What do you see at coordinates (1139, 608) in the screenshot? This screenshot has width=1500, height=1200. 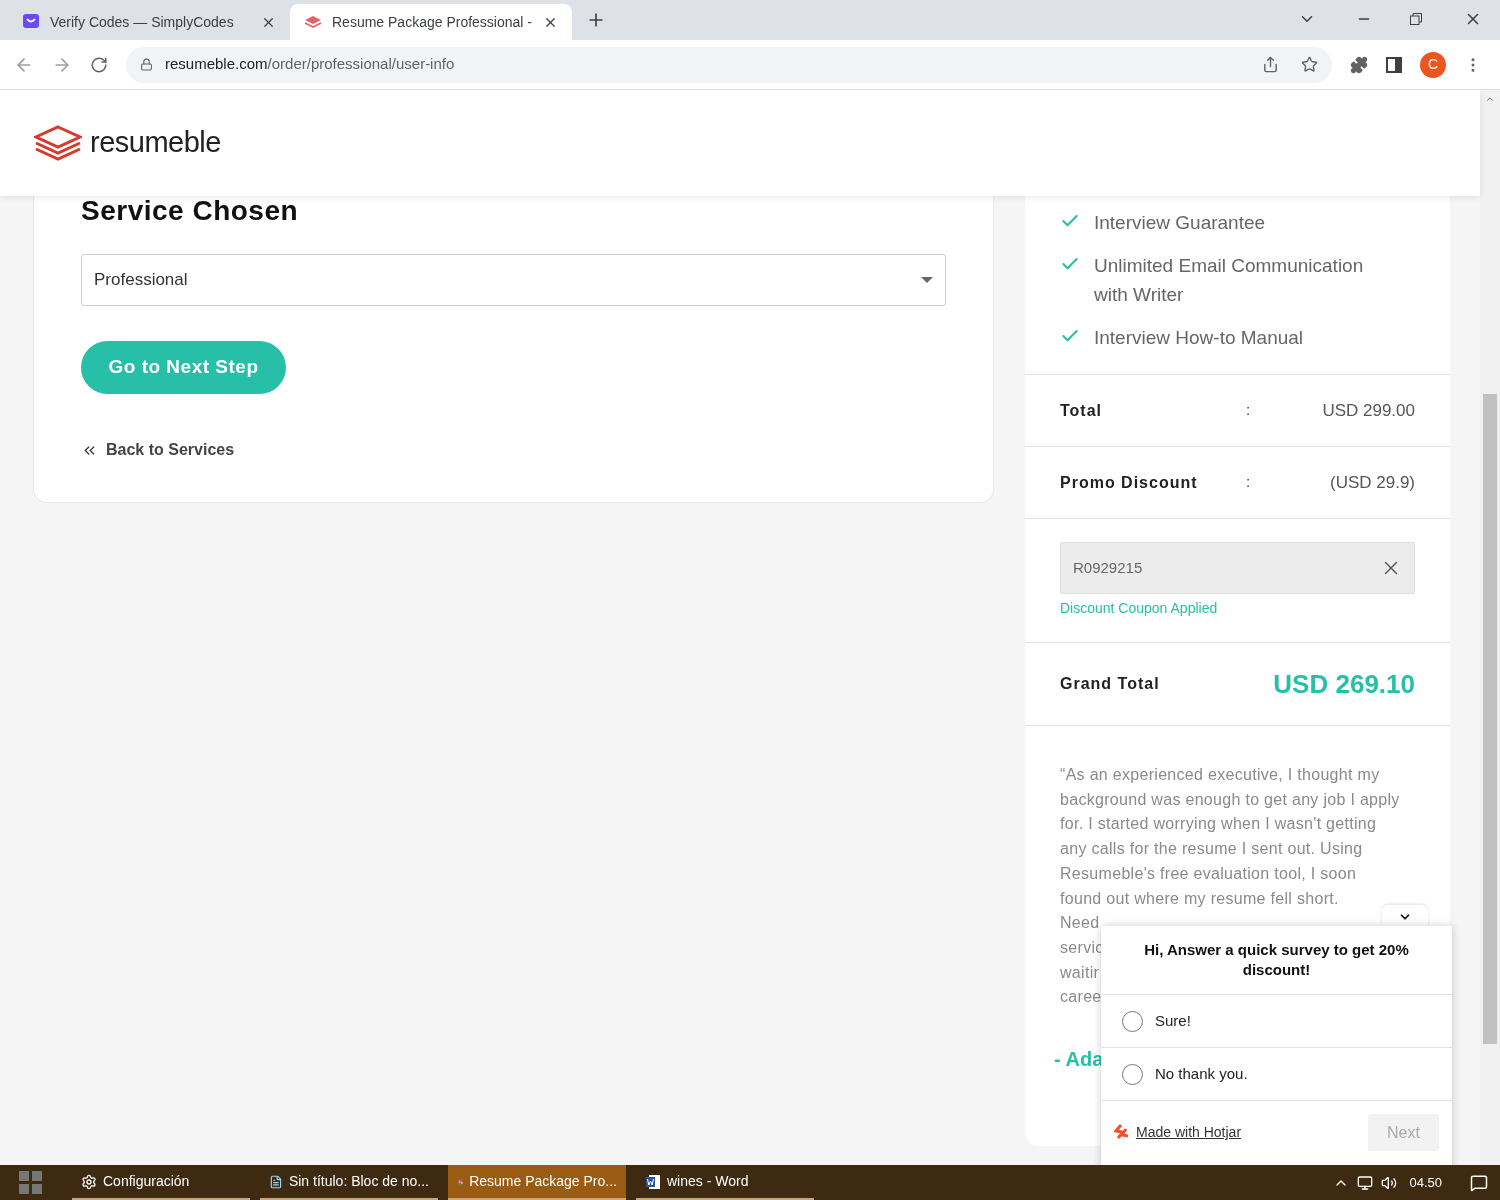 I see `coupon-status-text: Discount Coupon Applied` at bounding box center [1139, 608].